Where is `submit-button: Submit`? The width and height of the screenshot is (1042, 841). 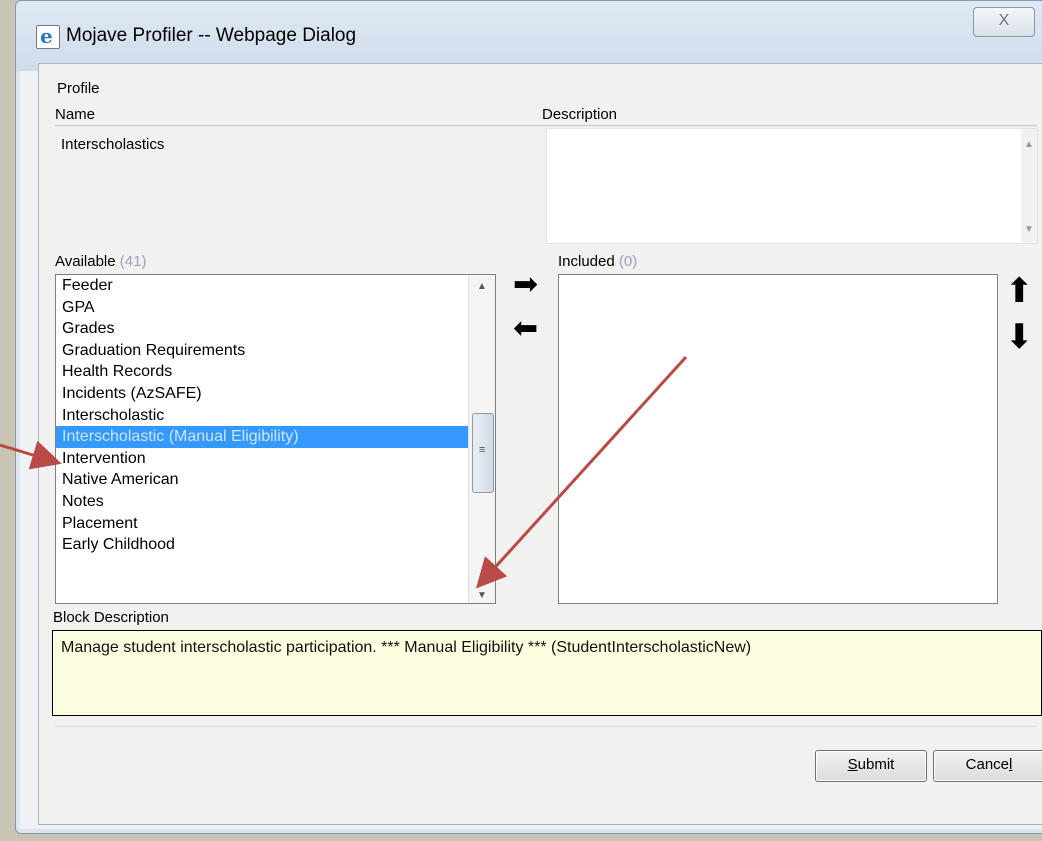 submit-button: Submit is located at coordinates (871, 766).